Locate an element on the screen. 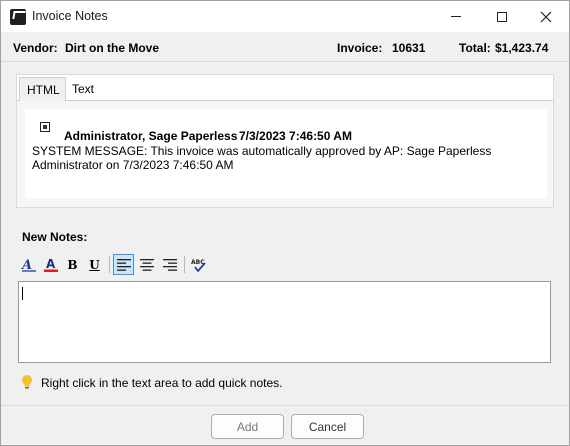 The height and width of the screenshot is (446, 570). close-button is located at coordinates (546, 16).